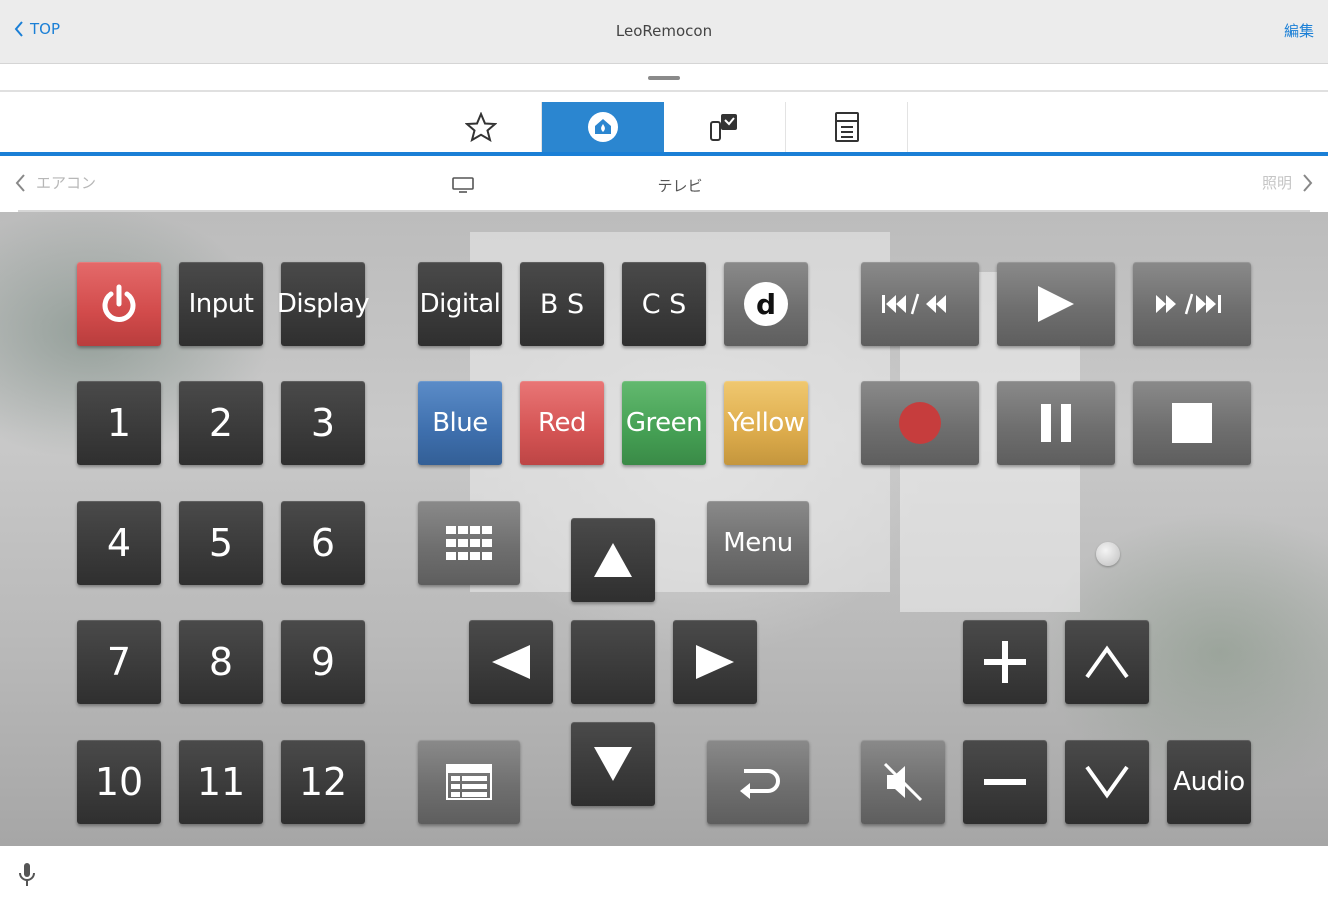 This screenshot has width=1328, height=900. I want to click on tab-favorites, so click(481, 127).